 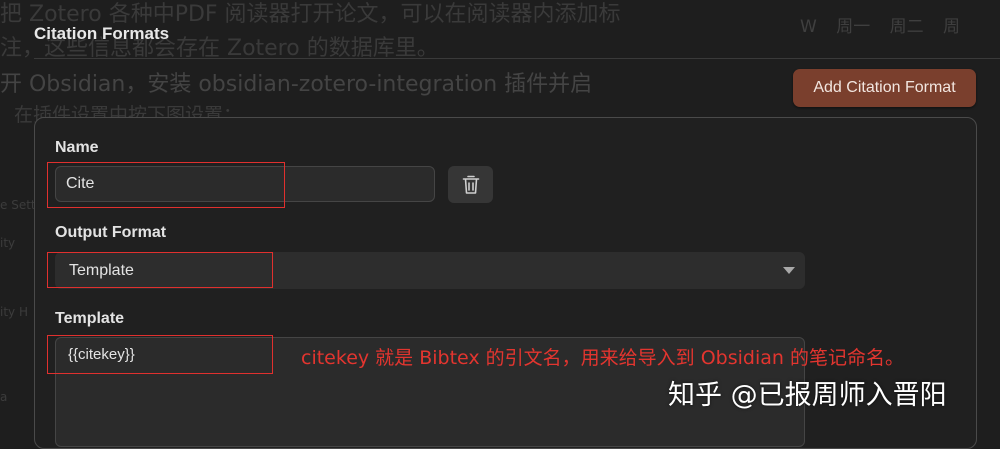 I want to click on background-sidebar-item: ity H, so click(x=14, y=312).